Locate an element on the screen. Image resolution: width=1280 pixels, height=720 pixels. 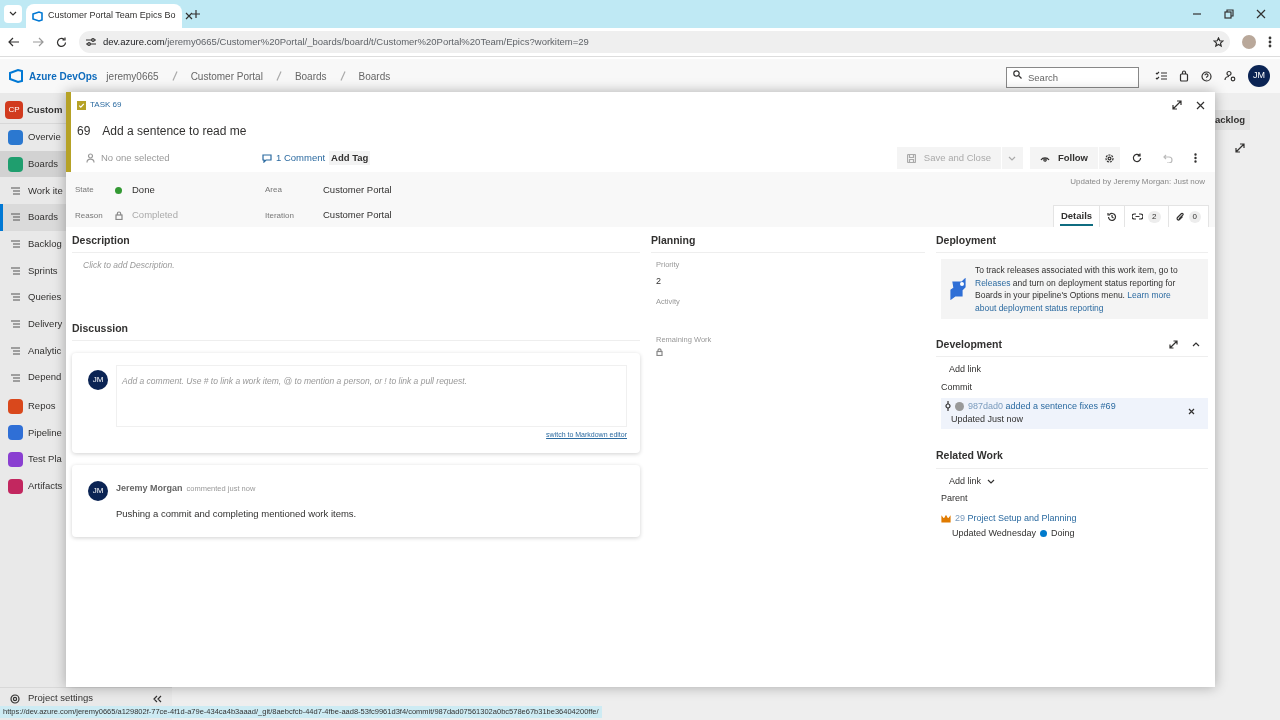
field-label: Iteration is located at coordinates (280, 215).